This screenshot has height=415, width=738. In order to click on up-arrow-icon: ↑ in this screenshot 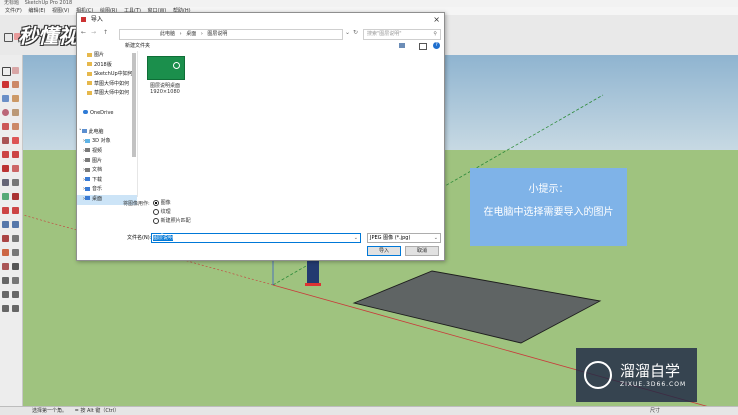, I will do `click(105, 32)`.